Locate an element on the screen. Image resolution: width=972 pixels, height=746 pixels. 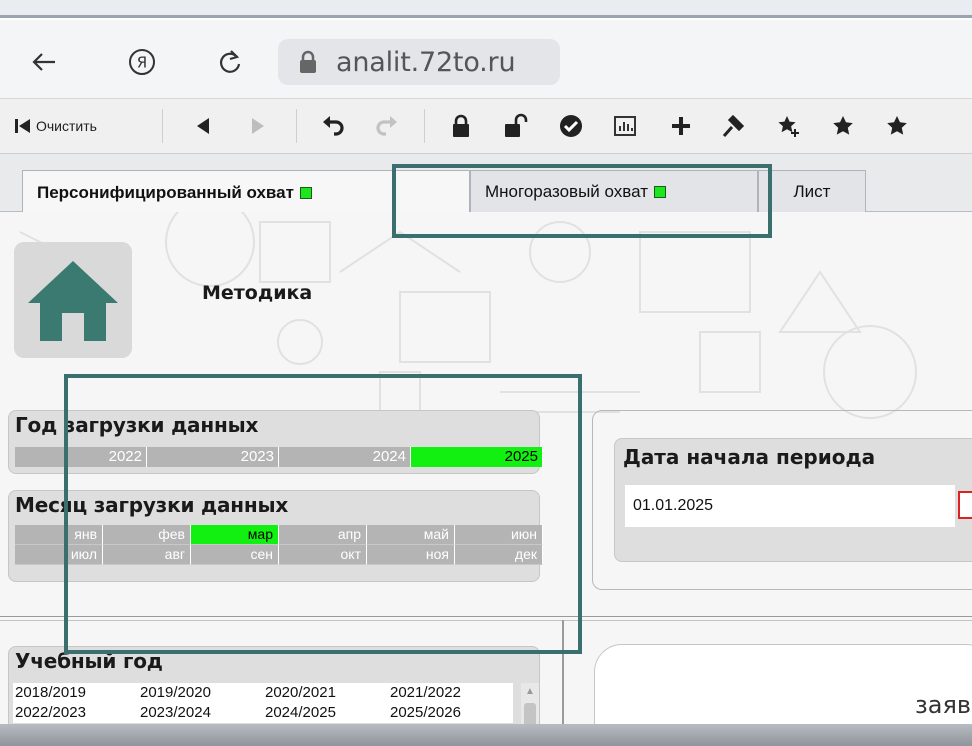
svg-text: Я is located at coordinates (142, 63).